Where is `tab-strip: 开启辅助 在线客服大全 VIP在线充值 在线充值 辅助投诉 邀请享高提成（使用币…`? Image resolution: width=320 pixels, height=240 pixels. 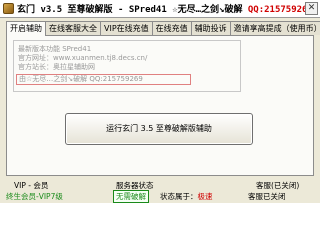
tab-strip: 开启辅助 在线客服大全 VIP在线充值 在线充值 辅助投诉 邀请享高提成（使用币… is located at coordinates (163, 28).